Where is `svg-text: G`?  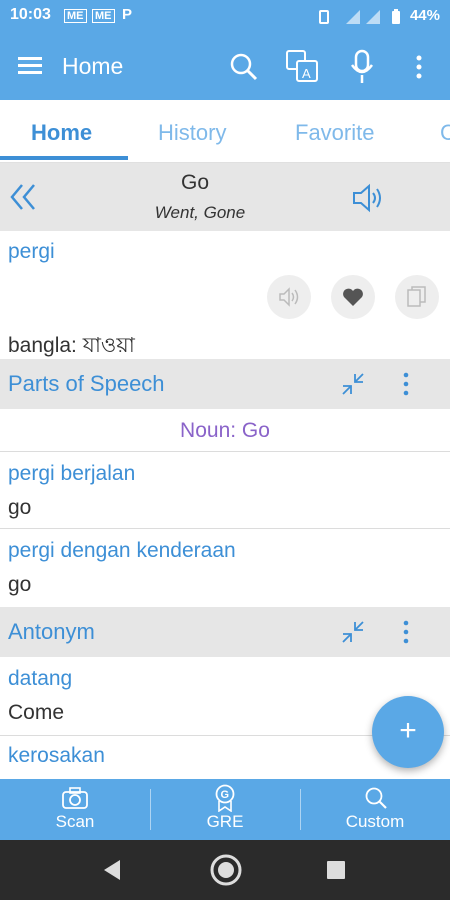 svg-text: G is located at coordinates (225, 795).